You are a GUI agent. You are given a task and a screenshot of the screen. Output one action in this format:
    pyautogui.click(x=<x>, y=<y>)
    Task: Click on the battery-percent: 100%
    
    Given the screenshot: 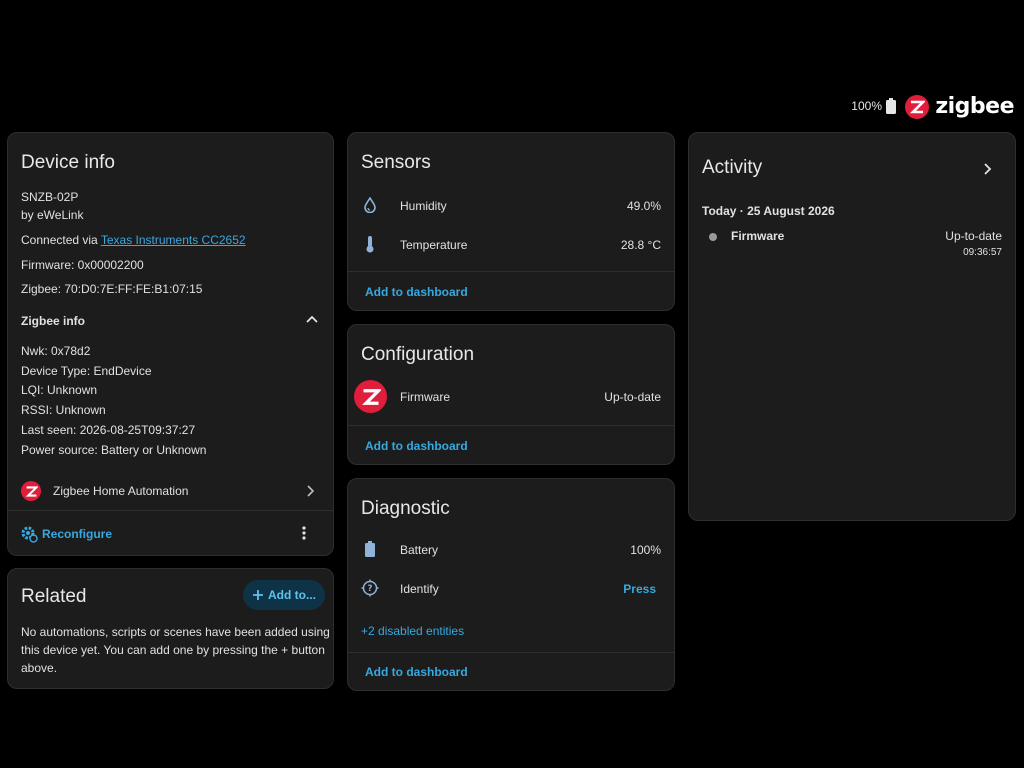 What is the action you would take?
    pyautogui.click(x=866, y=106)
    